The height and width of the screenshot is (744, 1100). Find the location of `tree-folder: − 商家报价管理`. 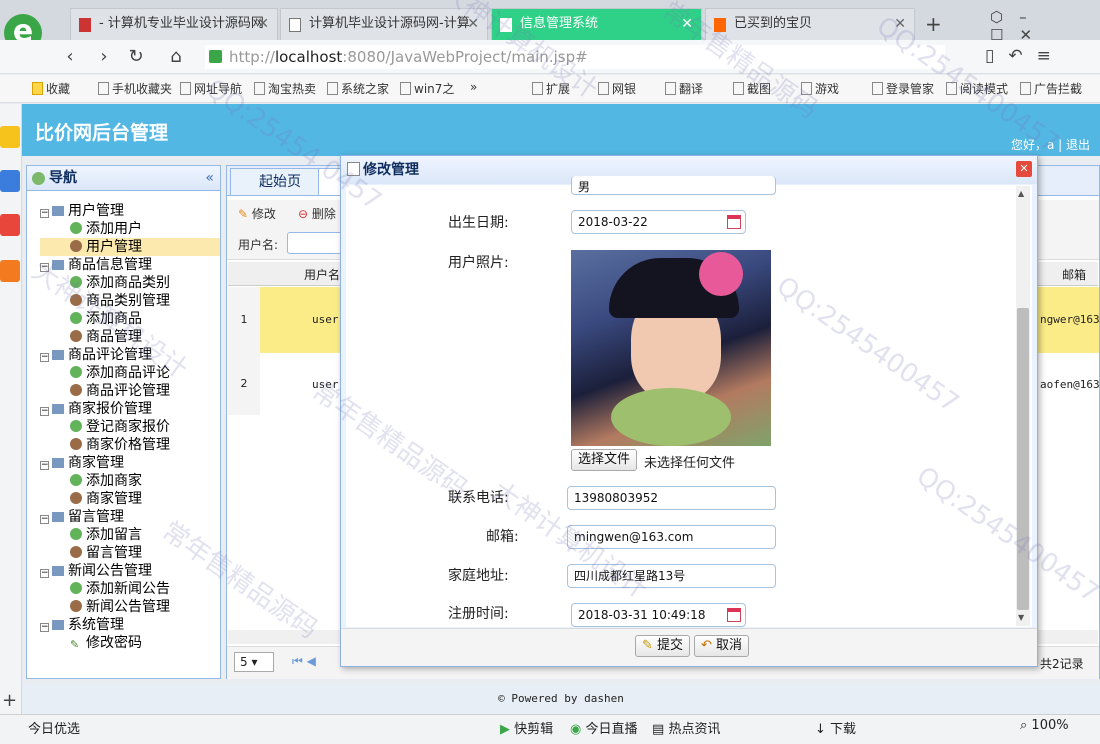

tree-folder: − 商家报价管理 is located at coordinates (130, 409).